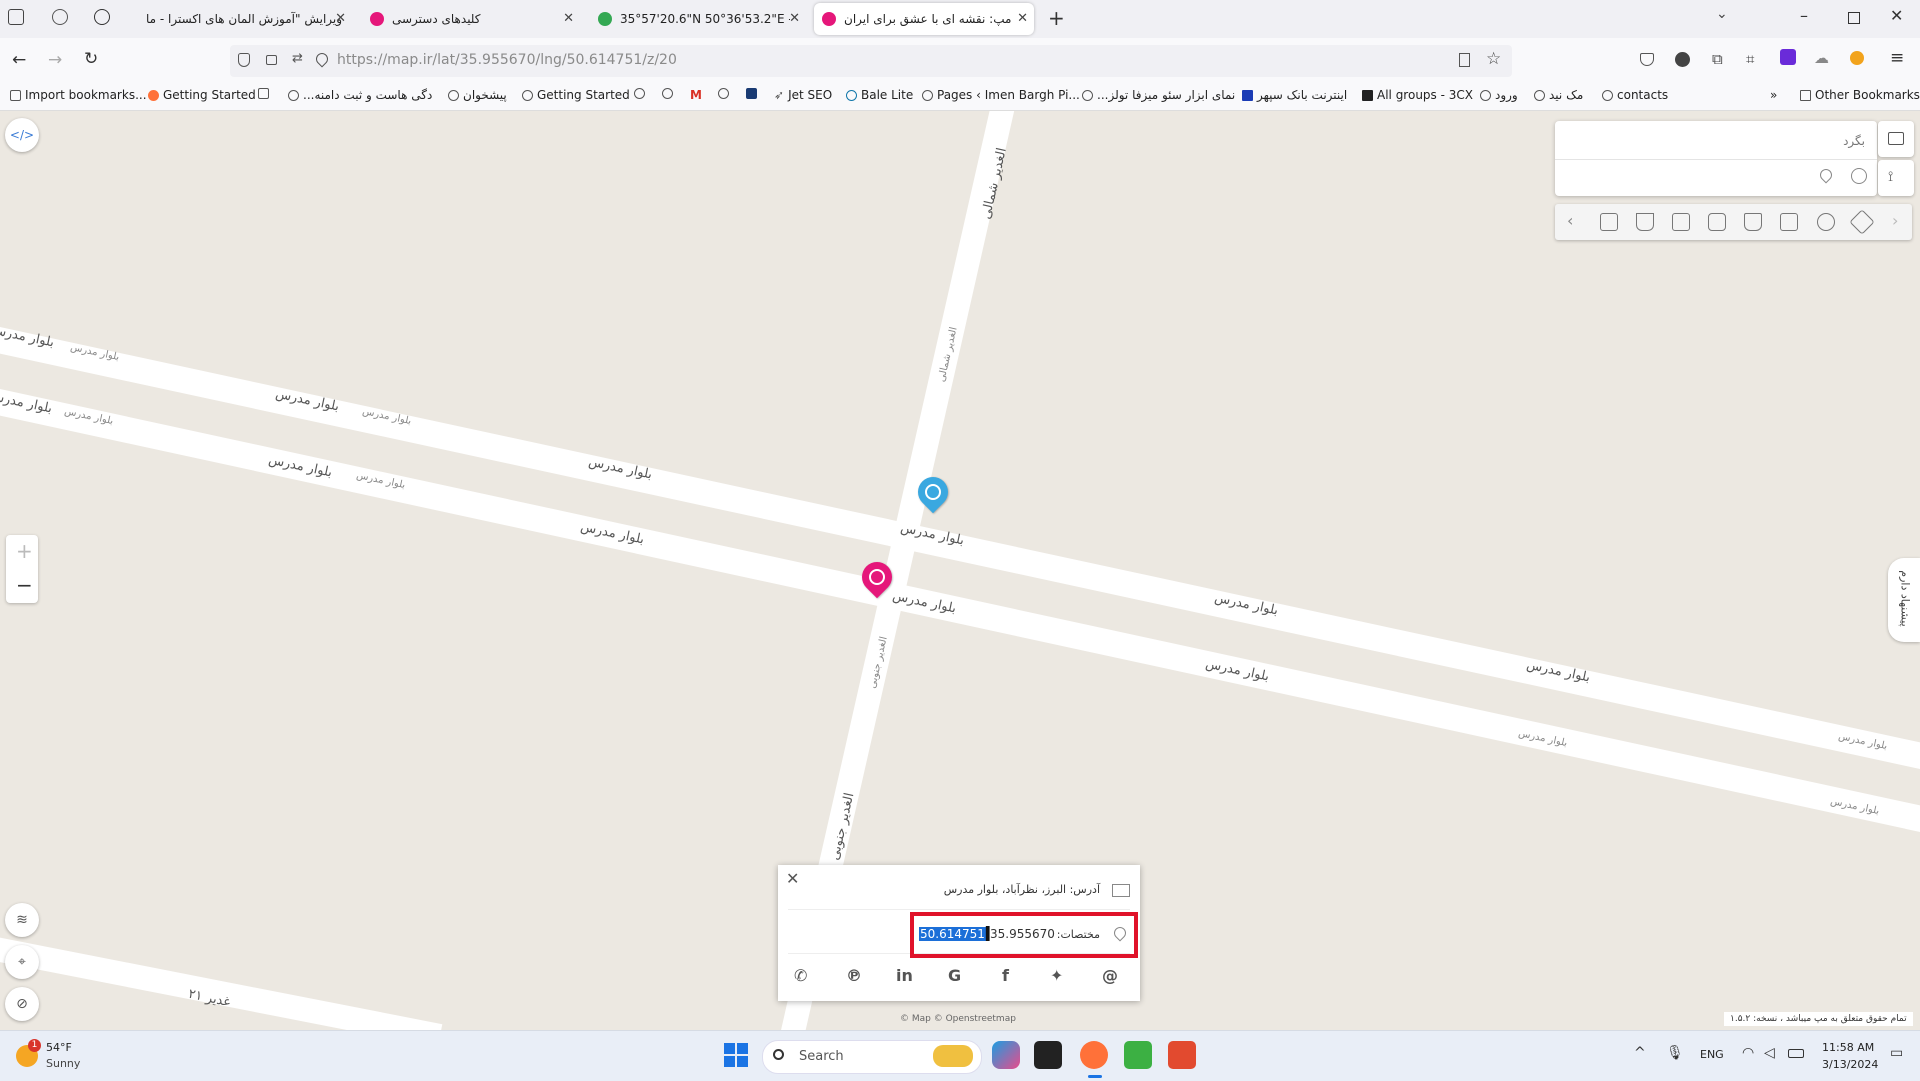 The image size is (1920, 1081). What do you see at coordinates (202, 95) in the screenshot?
I see `bookmark-getting-started: Getting Started` at bounding box center [202, 95].